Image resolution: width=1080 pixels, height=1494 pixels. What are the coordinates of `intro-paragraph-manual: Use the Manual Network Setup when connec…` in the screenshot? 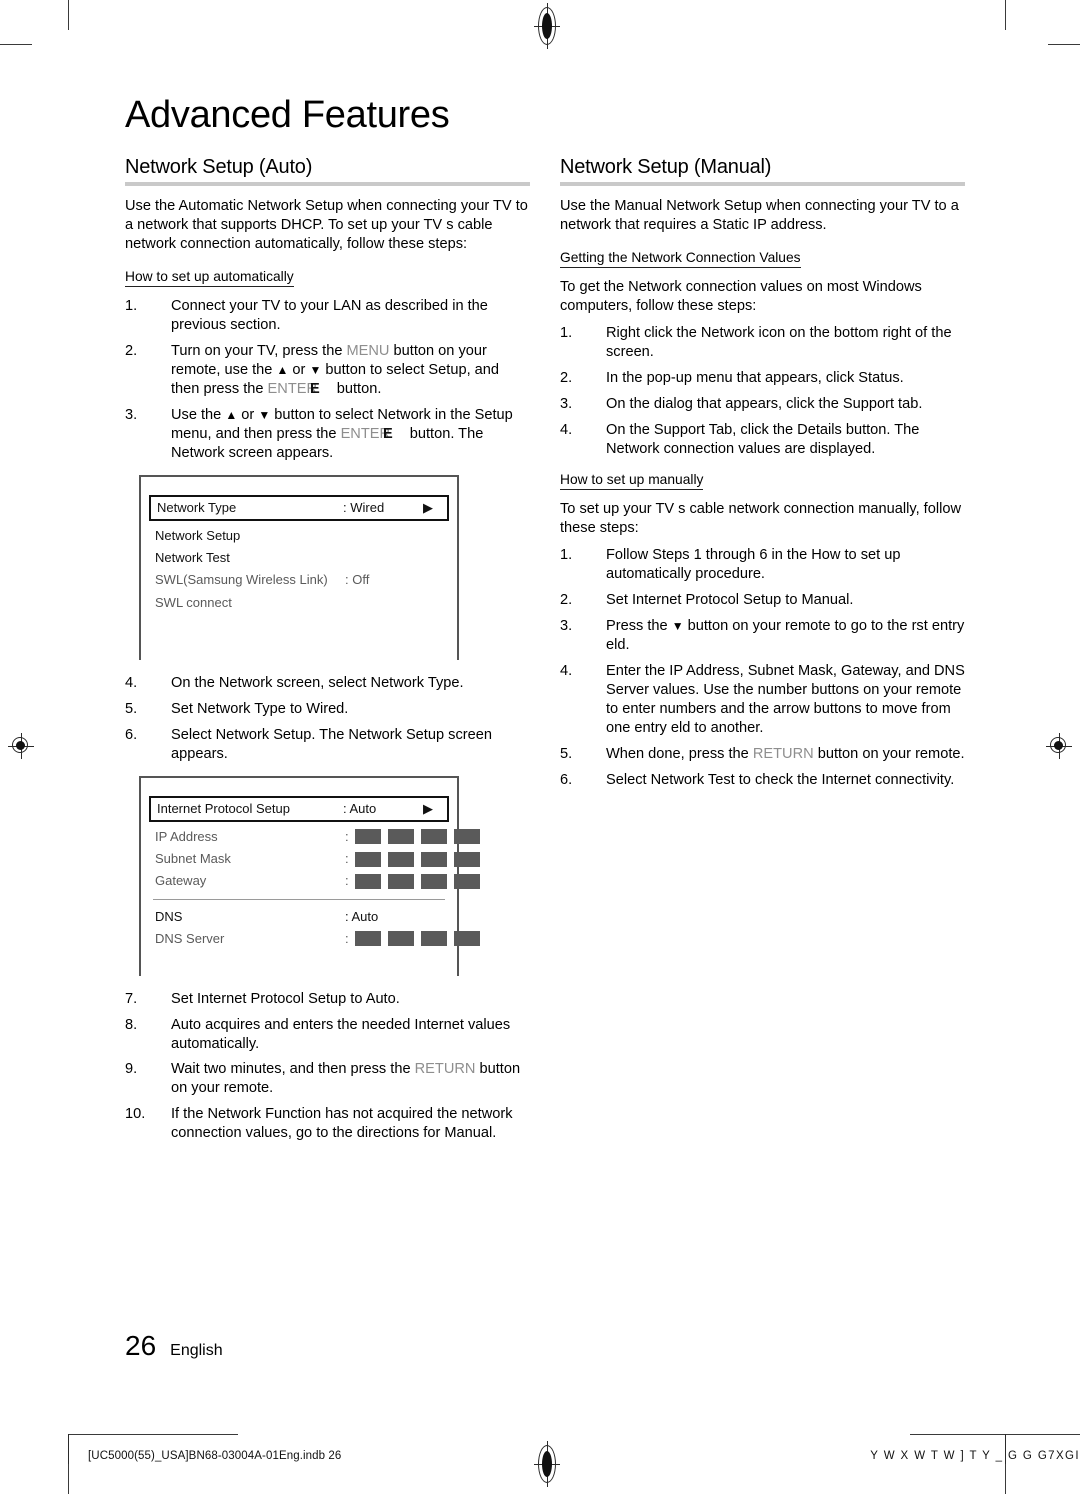 It's located at (759, 215).